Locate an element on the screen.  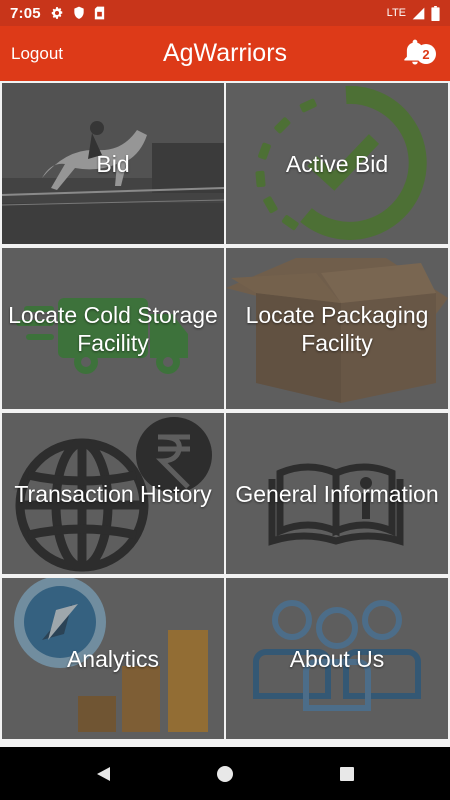
tile-label: Analytics is located at coordinates (113, 658).